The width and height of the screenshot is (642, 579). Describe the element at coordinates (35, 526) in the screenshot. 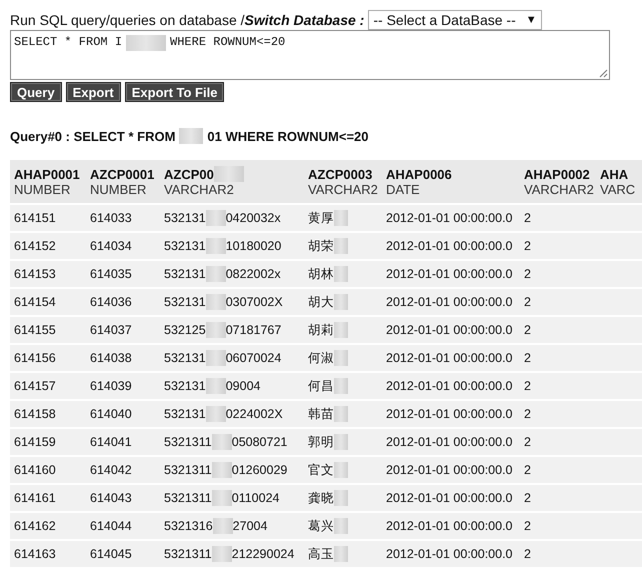

I see `table-cell: 614162` at that location.